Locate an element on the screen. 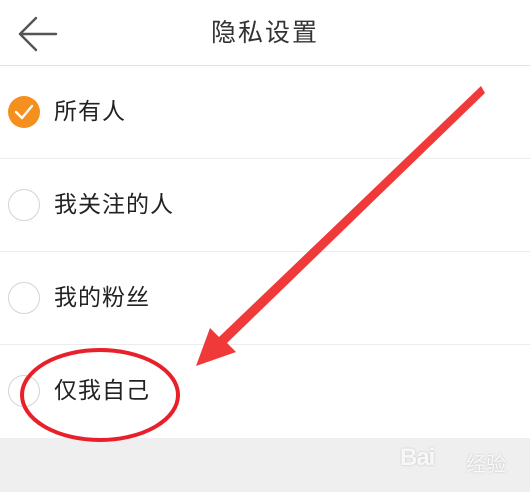 This screenshot has height=492, width=530. radio-checked is located at coordinates (24, 112).